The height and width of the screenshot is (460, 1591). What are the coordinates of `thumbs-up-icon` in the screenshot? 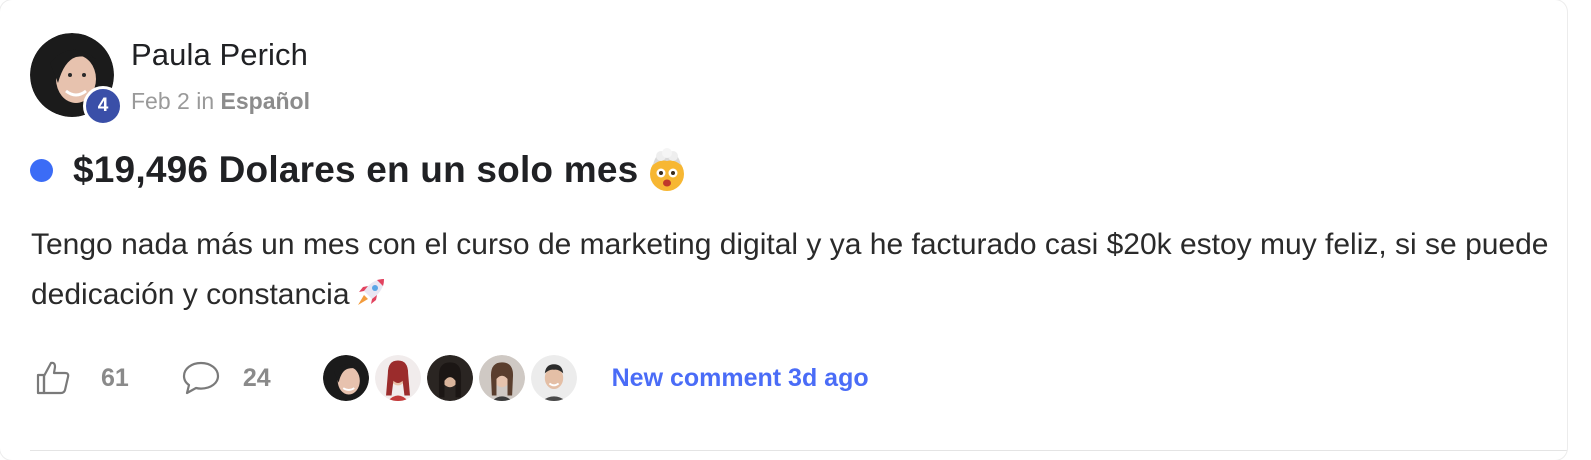 It's located at (53, 378).